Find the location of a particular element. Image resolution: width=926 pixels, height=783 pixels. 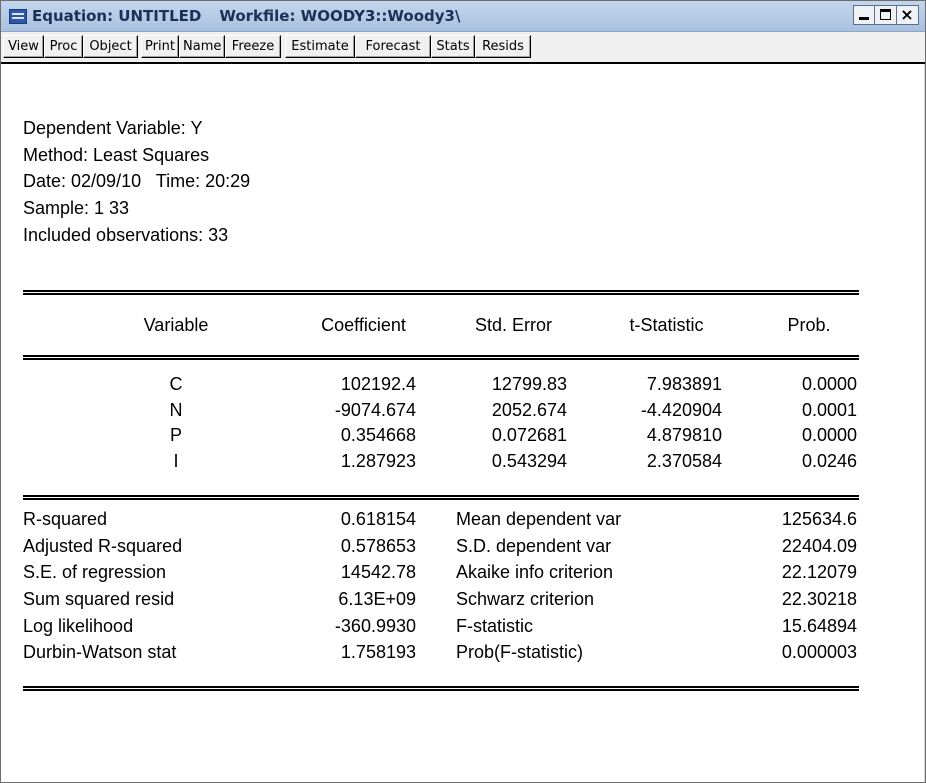

stat-label-right: S.D. dependent var is located at coordinates (534, 546).